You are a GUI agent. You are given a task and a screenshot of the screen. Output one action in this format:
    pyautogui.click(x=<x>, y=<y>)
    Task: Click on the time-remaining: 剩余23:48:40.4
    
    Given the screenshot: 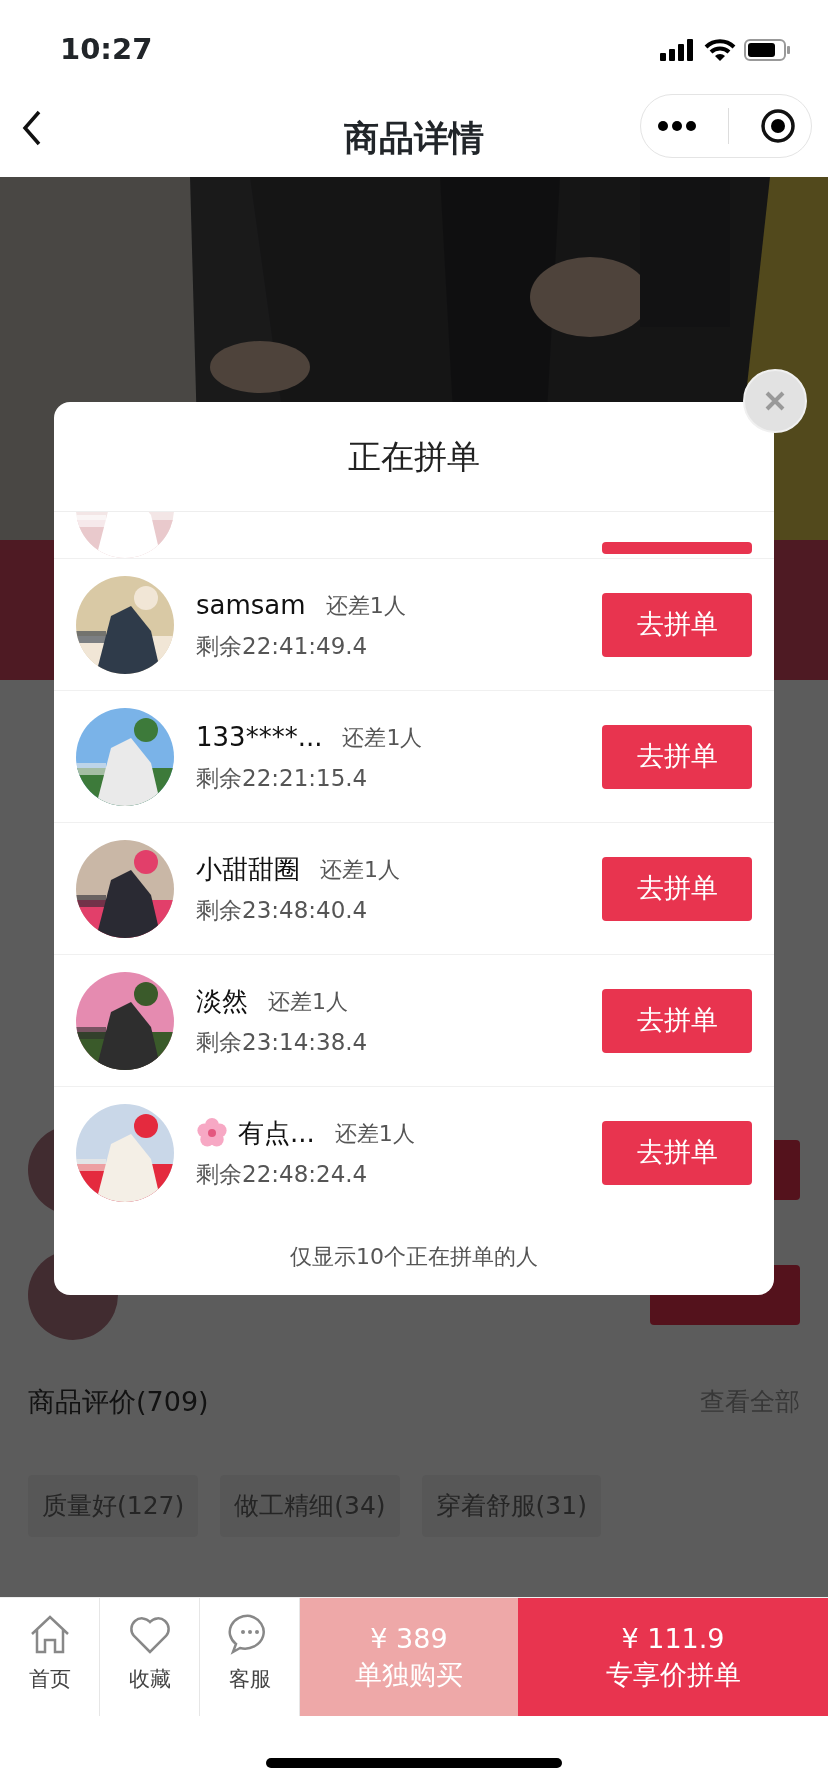 What is the action you would take?
    pyautogui.click(x=282, y=910)
    